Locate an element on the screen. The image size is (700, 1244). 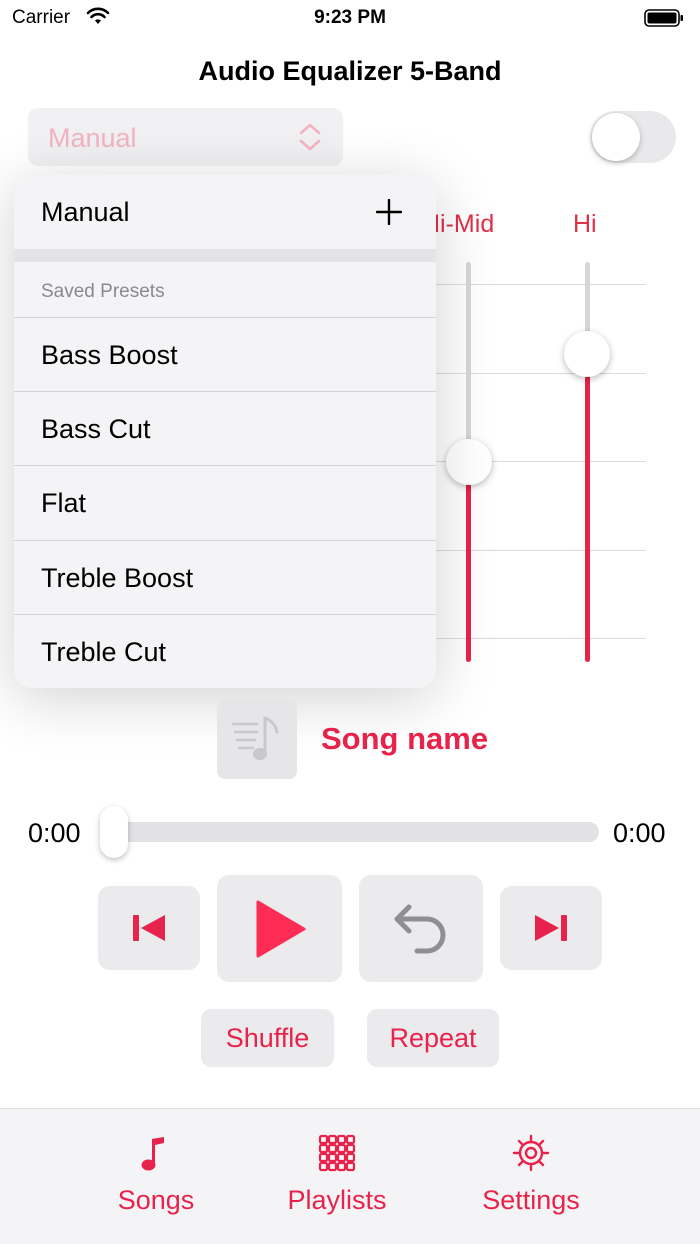
menu-item-label: Bass Boost is located at coordinates (109, 355).